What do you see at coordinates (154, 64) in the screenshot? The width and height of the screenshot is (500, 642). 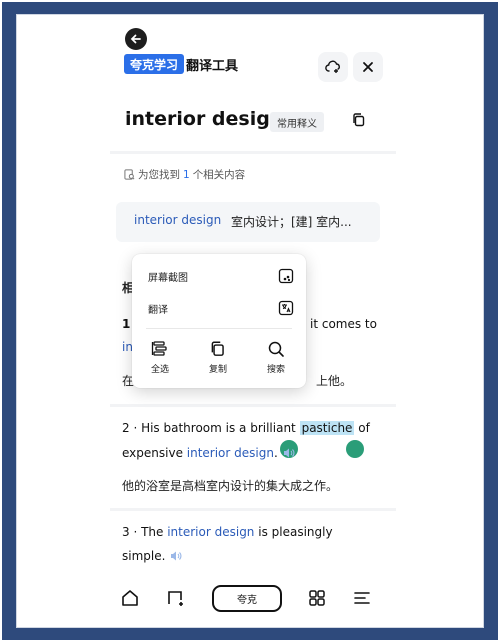 I see `brand-badge: 夸克学习` at bounding box center [154, 64].